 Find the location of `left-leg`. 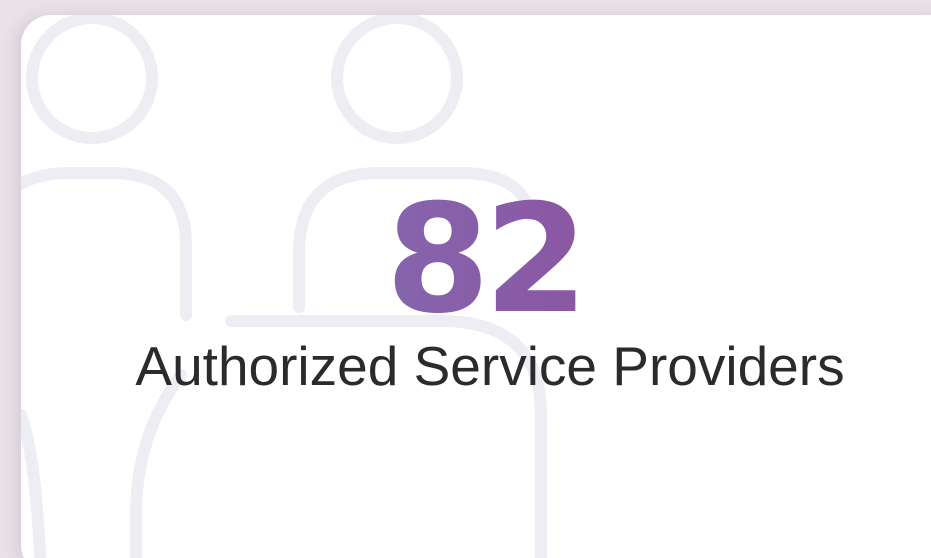

left-leg is located at coordinates (34, 483).